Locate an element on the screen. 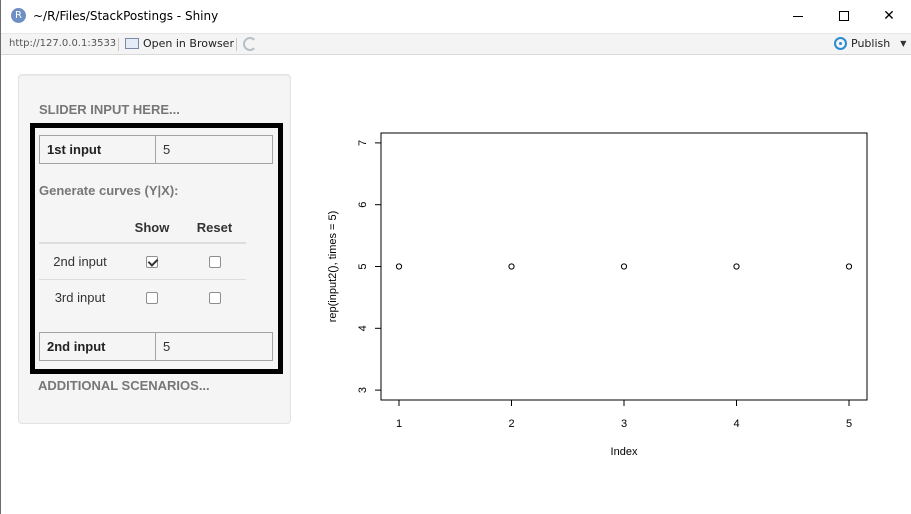  y-tick-label: 6 is located at coordinates (363, 205).